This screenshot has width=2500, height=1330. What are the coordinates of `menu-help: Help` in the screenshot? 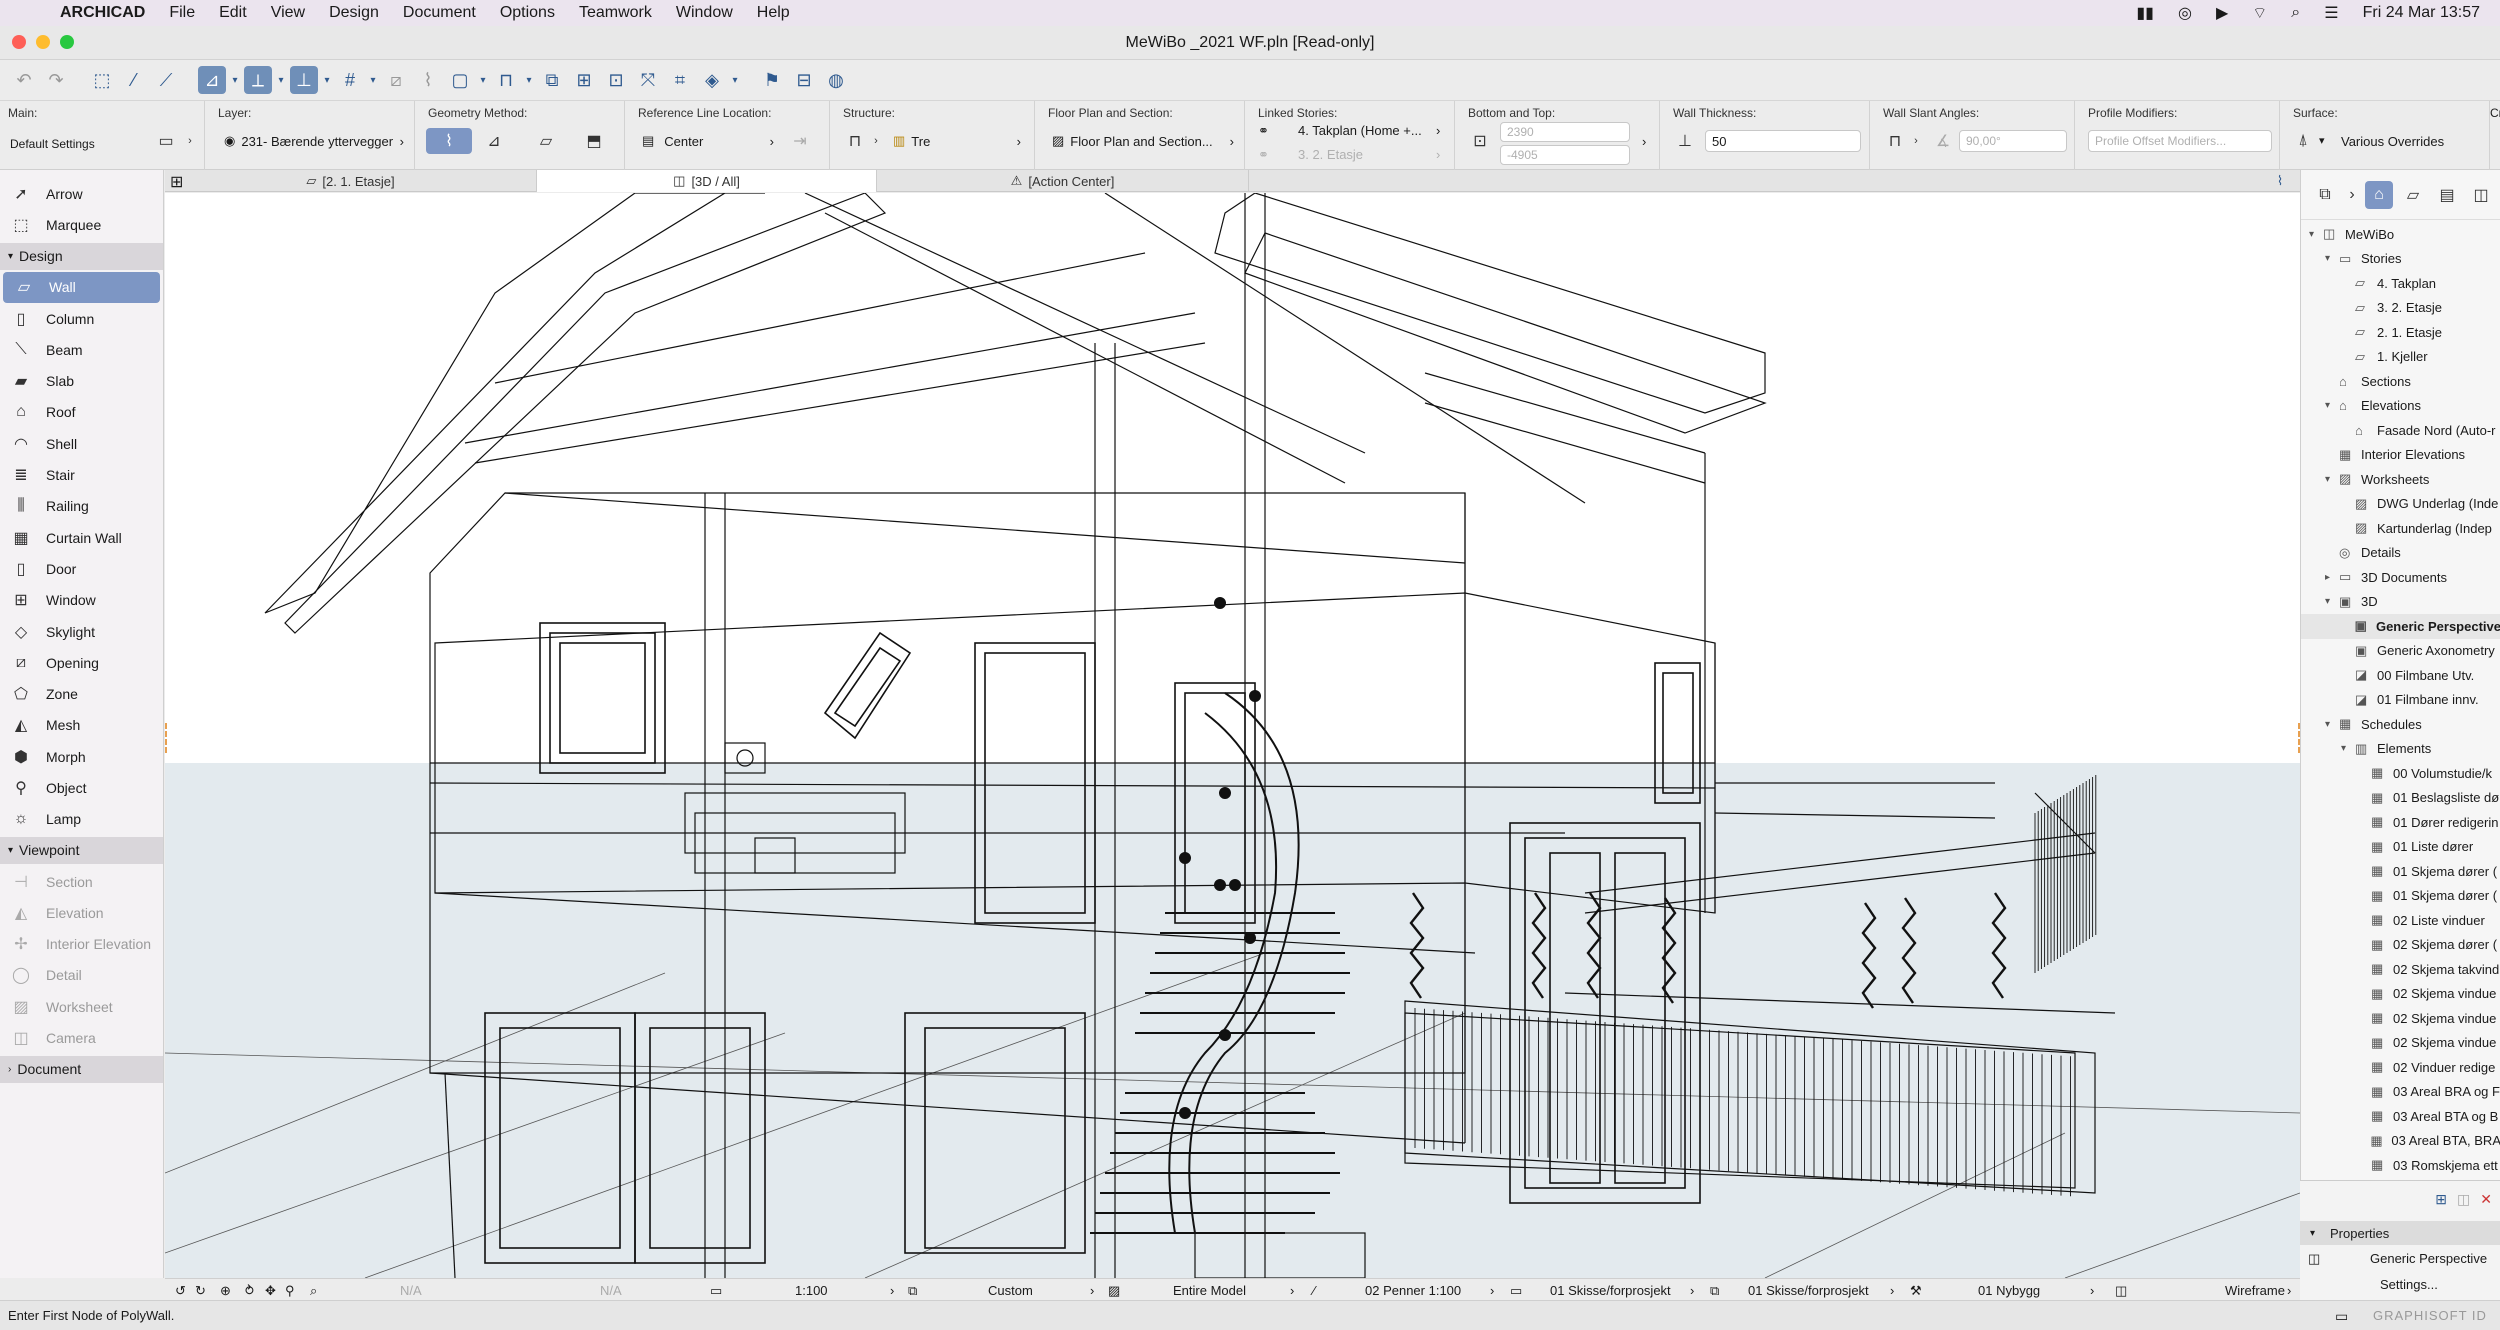 It's located at (773, 13).